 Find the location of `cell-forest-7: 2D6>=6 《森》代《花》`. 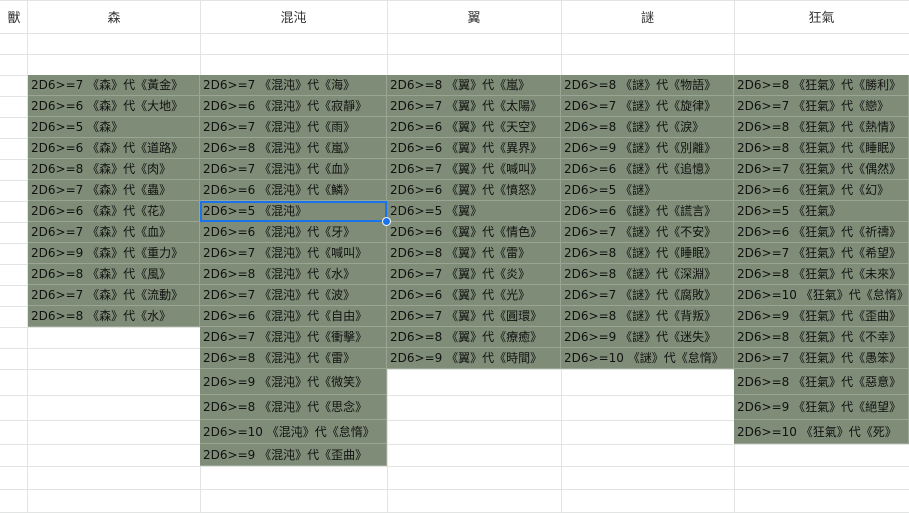

cell-forest-7: 2D6>=6 《森》代《花》 is located at coordinates (114, 211).